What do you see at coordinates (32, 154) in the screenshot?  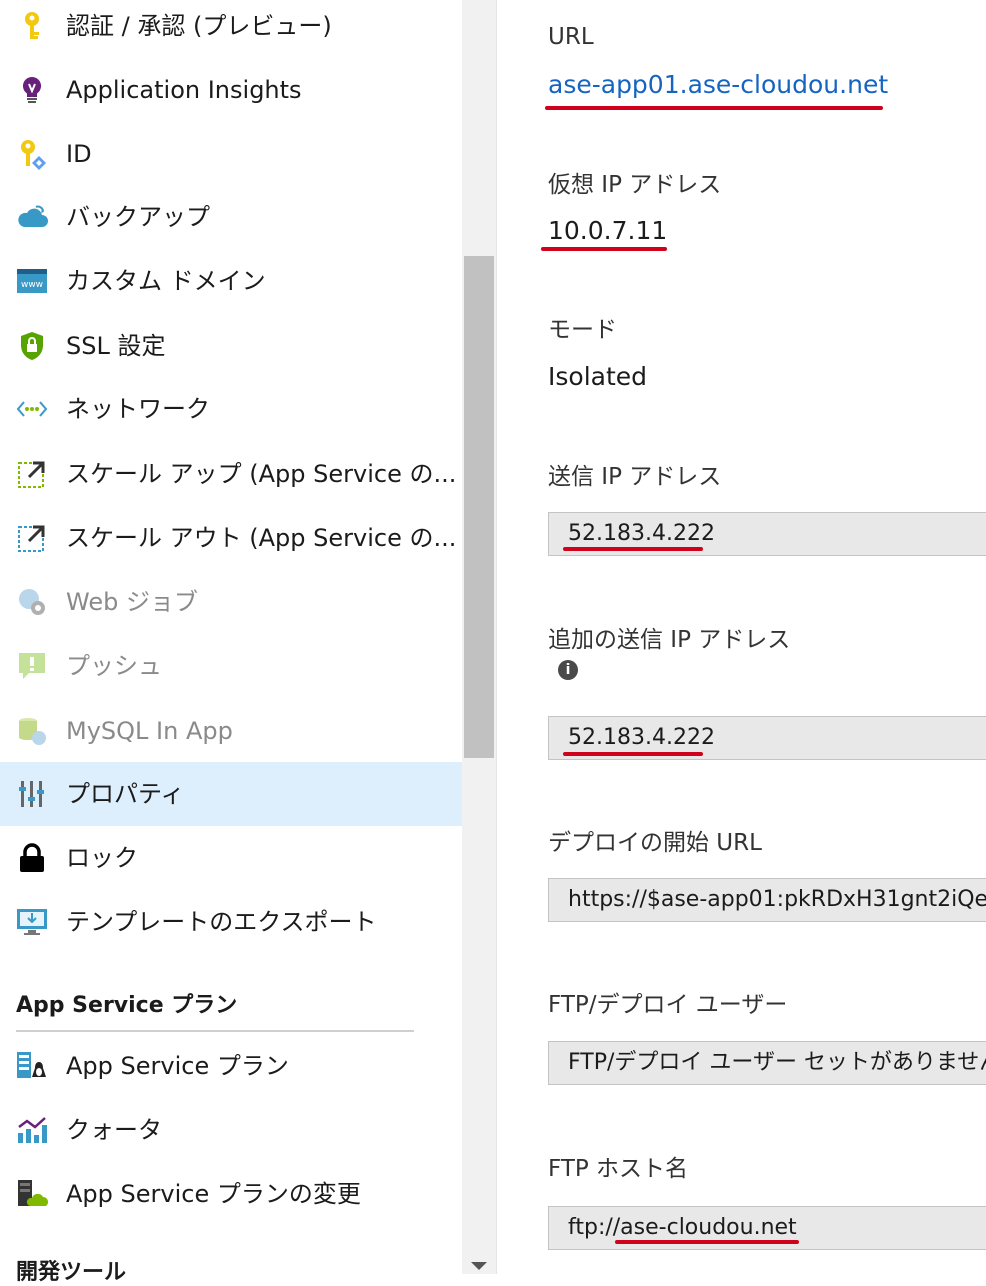 I see `identity-key-icon` at bounding box center [32, 154].